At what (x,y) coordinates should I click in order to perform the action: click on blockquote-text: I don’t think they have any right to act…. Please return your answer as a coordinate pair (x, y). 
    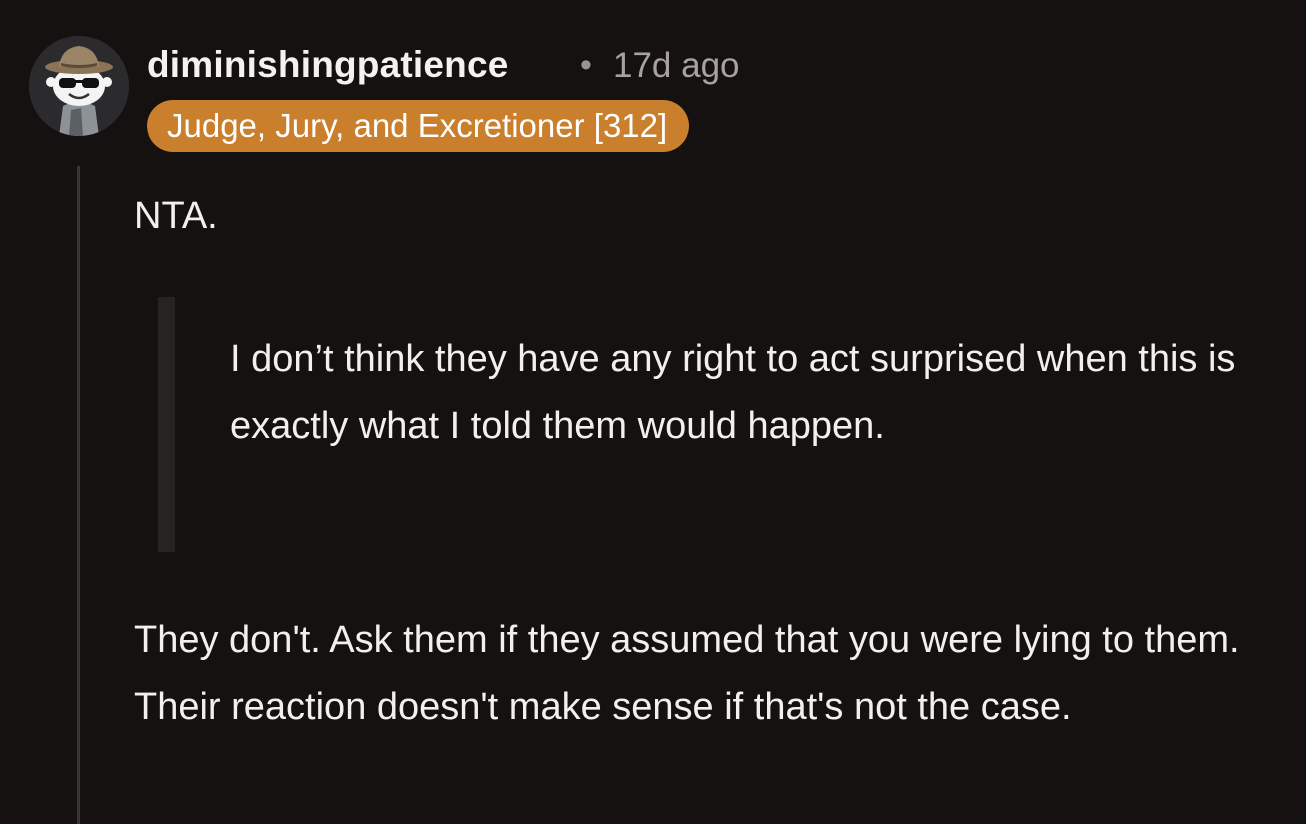
    Looking at the image, I should click on (733, 392).